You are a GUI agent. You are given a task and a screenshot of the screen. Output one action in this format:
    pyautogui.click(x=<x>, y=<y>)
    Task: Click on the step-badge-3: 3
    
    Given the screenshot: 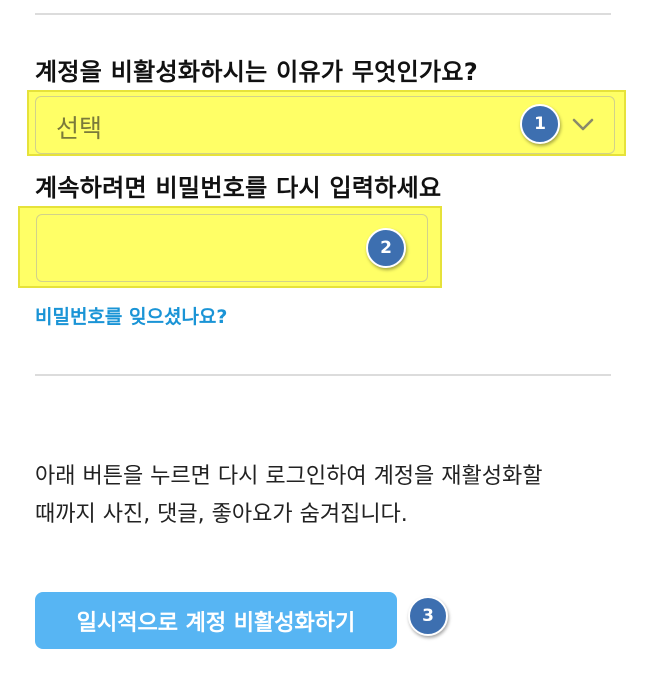 What is the action you would take?
    pyautogui.click(x=428, y=616)
    